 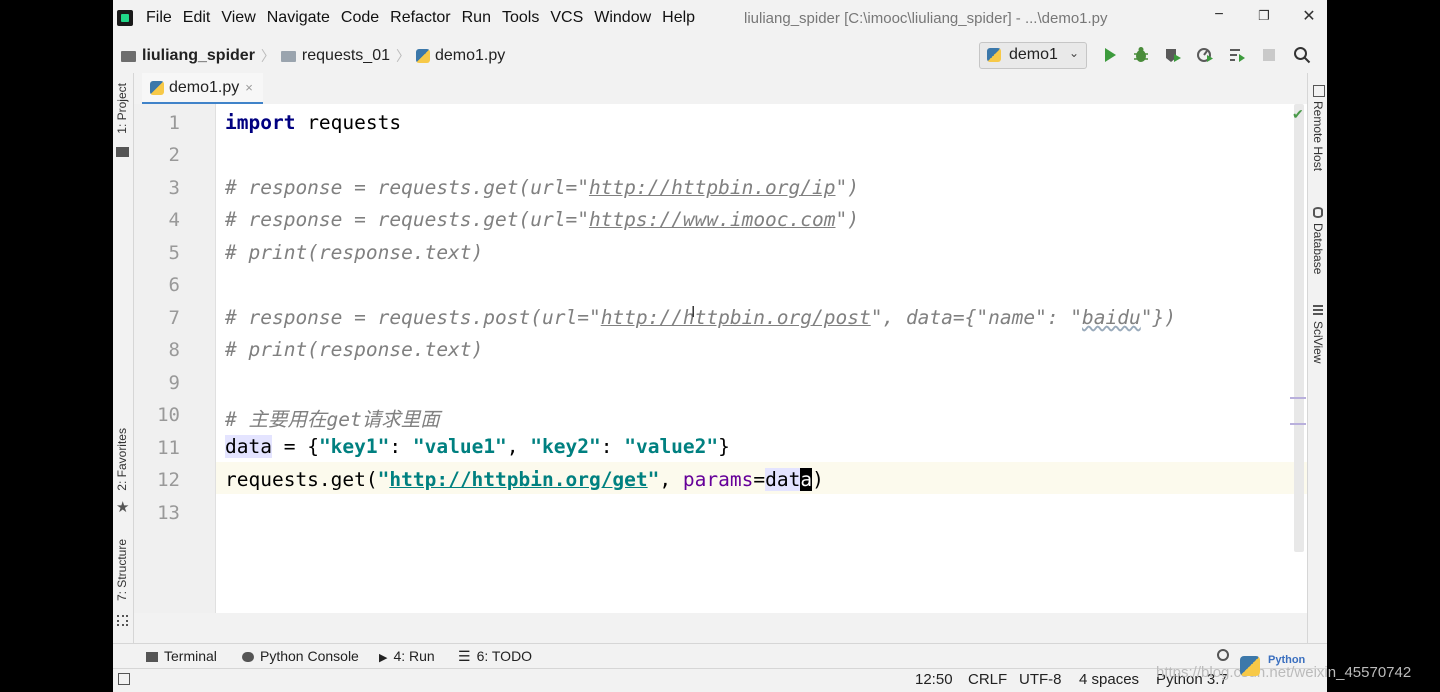 What do you see at coordinates (712, 187) in the screenshot?
I see `comment-url: http://httpbin.org/ip` at bounding box center [712, 187].